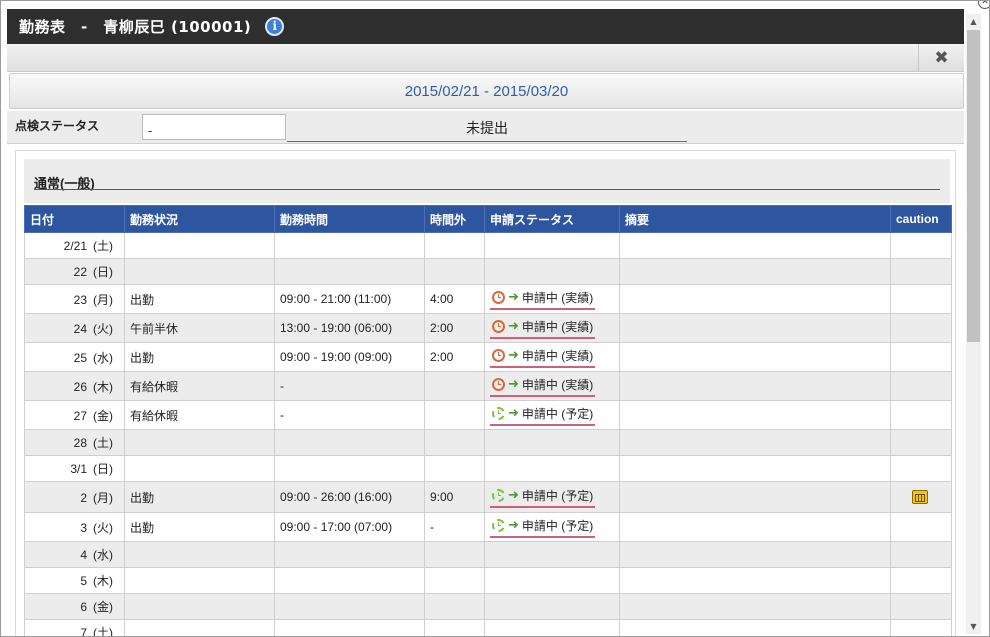 The height and width of the screenshot is (637, 990). Describe the element at coordinates (454, 219) in the screenshot. I see `col-header-overtime: 時間外` at that location.